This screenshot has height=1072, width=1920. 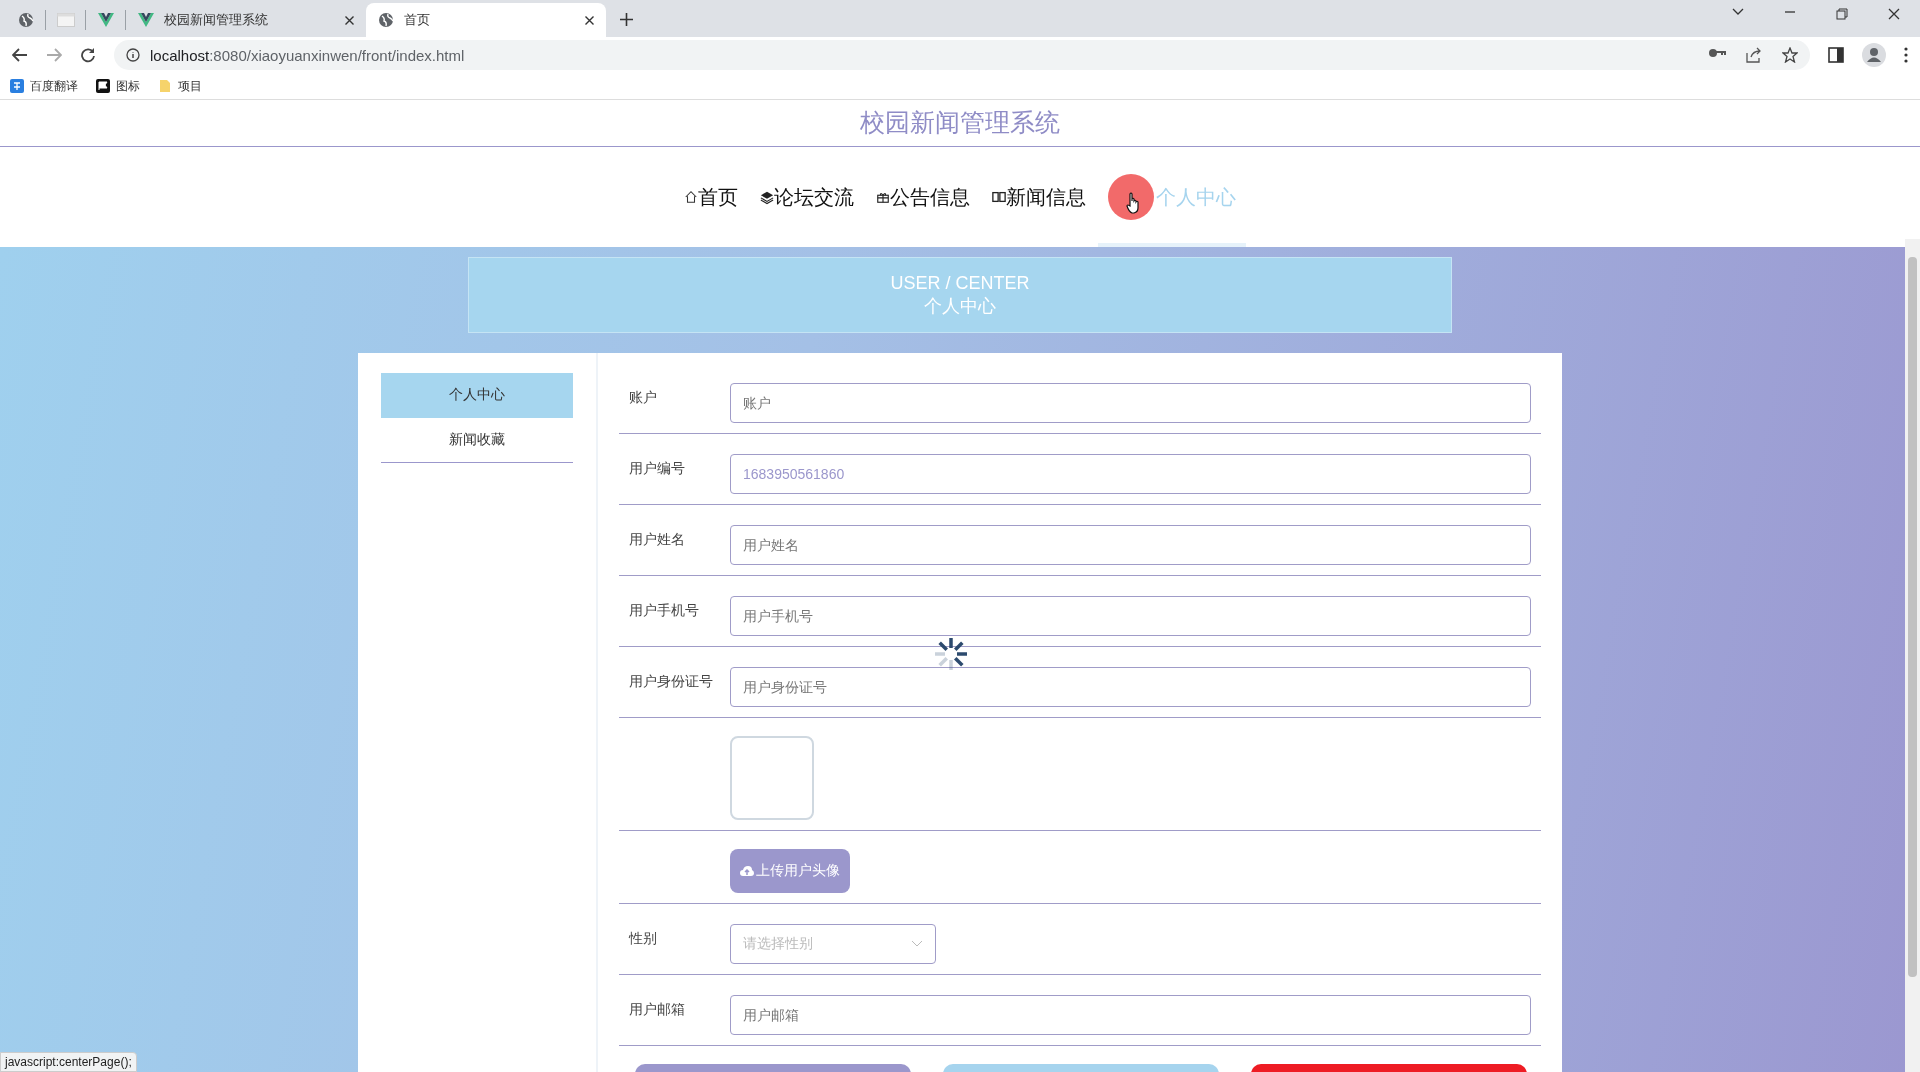 What do you see at coordinates (1130, 616) in the screenshot?
I see `text-field: 用户手机号` at bounding box center [1130, 616].